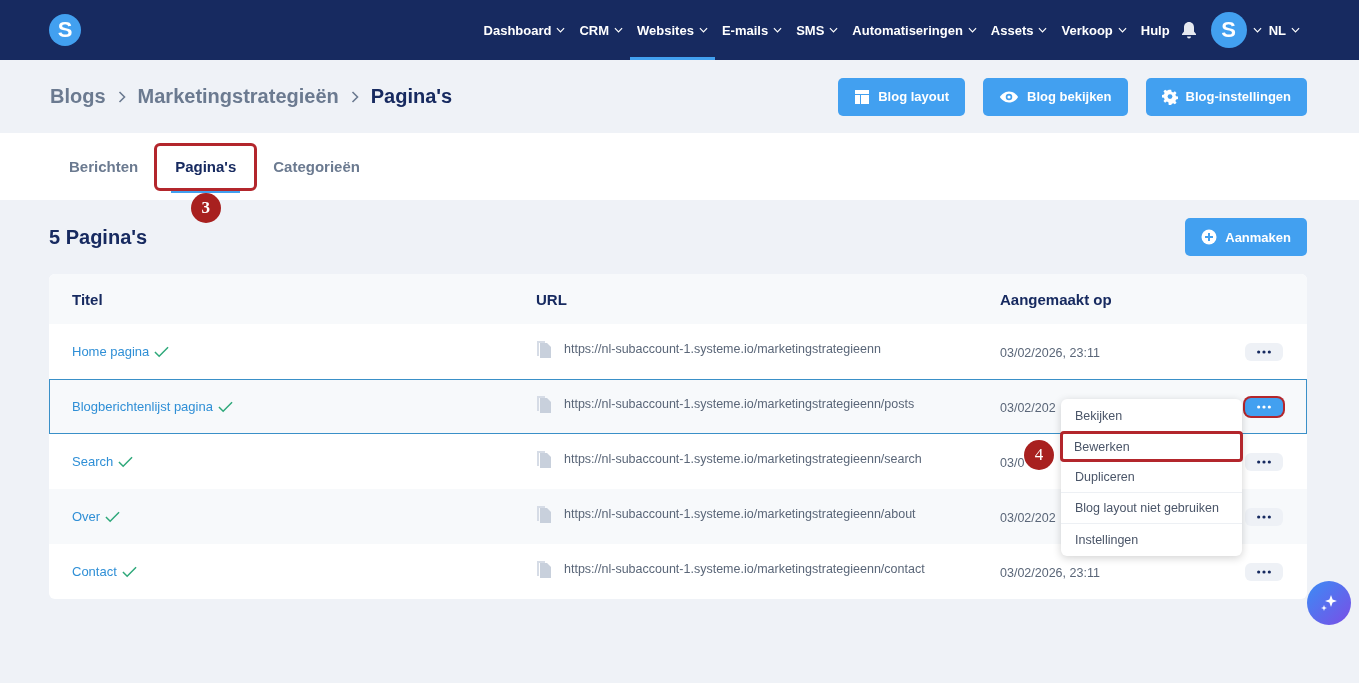 Image resolution: width=1359 pixels, height=683 pixels. I want to click on menu-item: Blog layout niet gebruiken, so click(1151, 508).